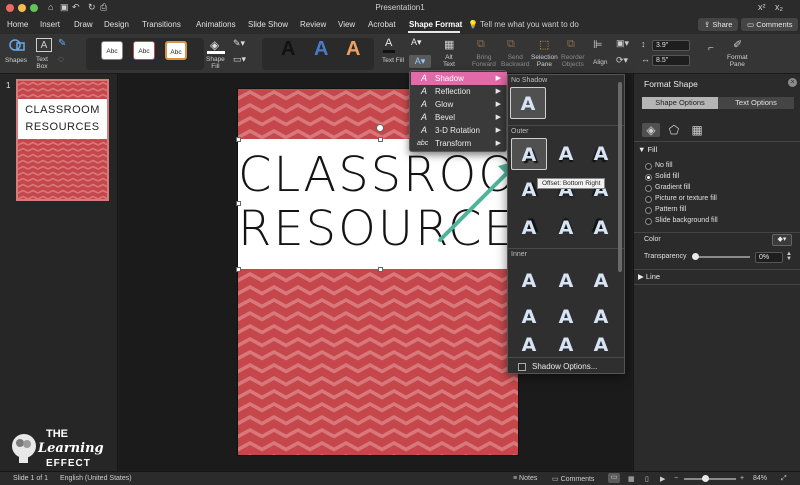  I want to click on tab-slide-show: Slide Show, so click(268, 24).